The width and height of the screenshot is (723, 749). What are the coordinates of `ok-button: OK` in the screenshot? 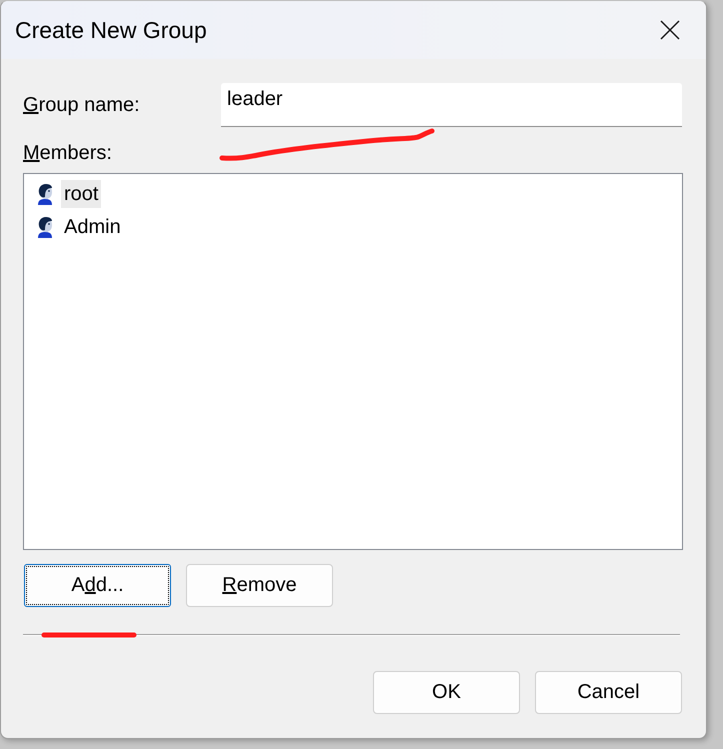 It's located at (446, 692).